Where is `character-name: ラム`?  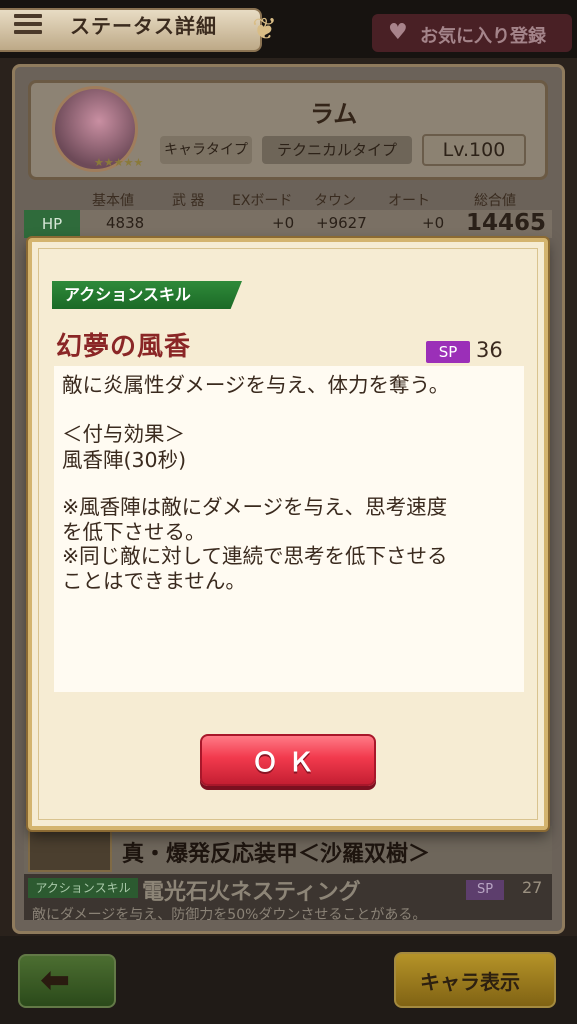 character-name: ラム is located at coordinates (334, 114).